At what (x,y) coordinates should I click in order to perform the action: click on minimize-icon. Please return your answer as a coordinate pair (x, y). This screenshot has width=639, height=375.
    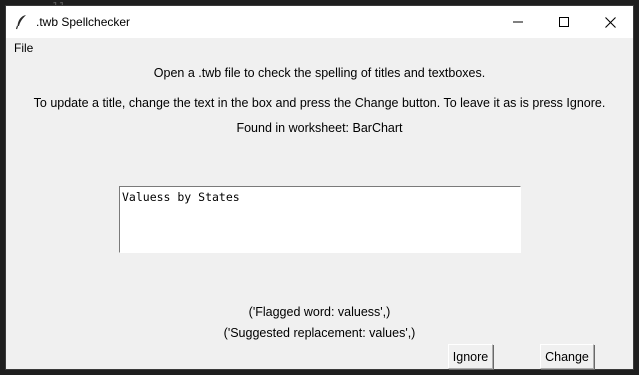
    Looking at the image, I should click on (518, 22).